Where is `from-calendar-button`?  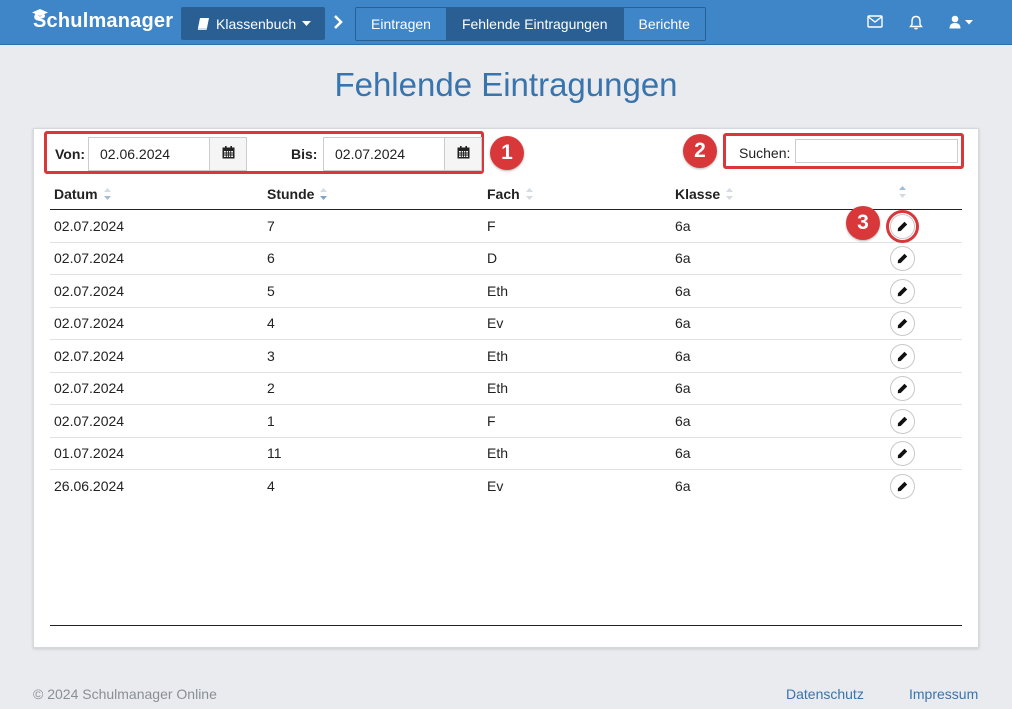
from-calendar-button is located at coordinates (228, 154).